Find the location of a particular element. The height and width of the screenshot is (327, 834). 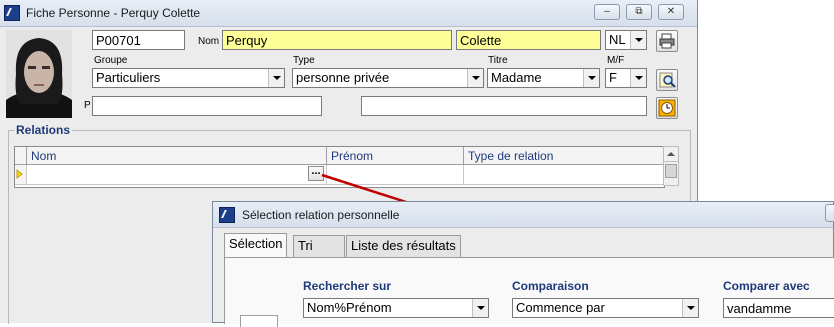

rechercher-select: Nom%Prénom is located at coordinates (396, 308).